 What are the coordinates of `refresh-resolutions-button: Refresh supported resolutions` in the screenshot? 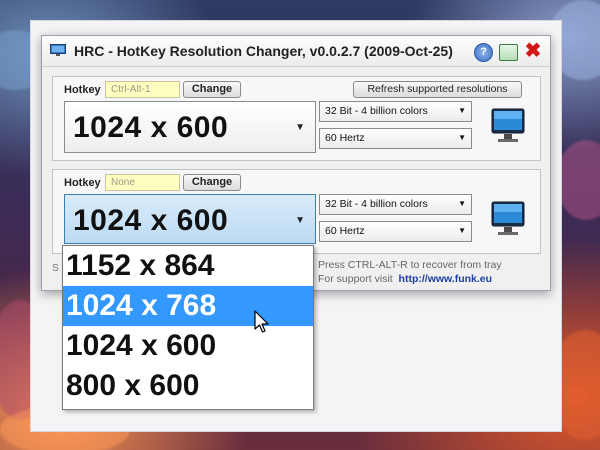 It's located at (437, 89).